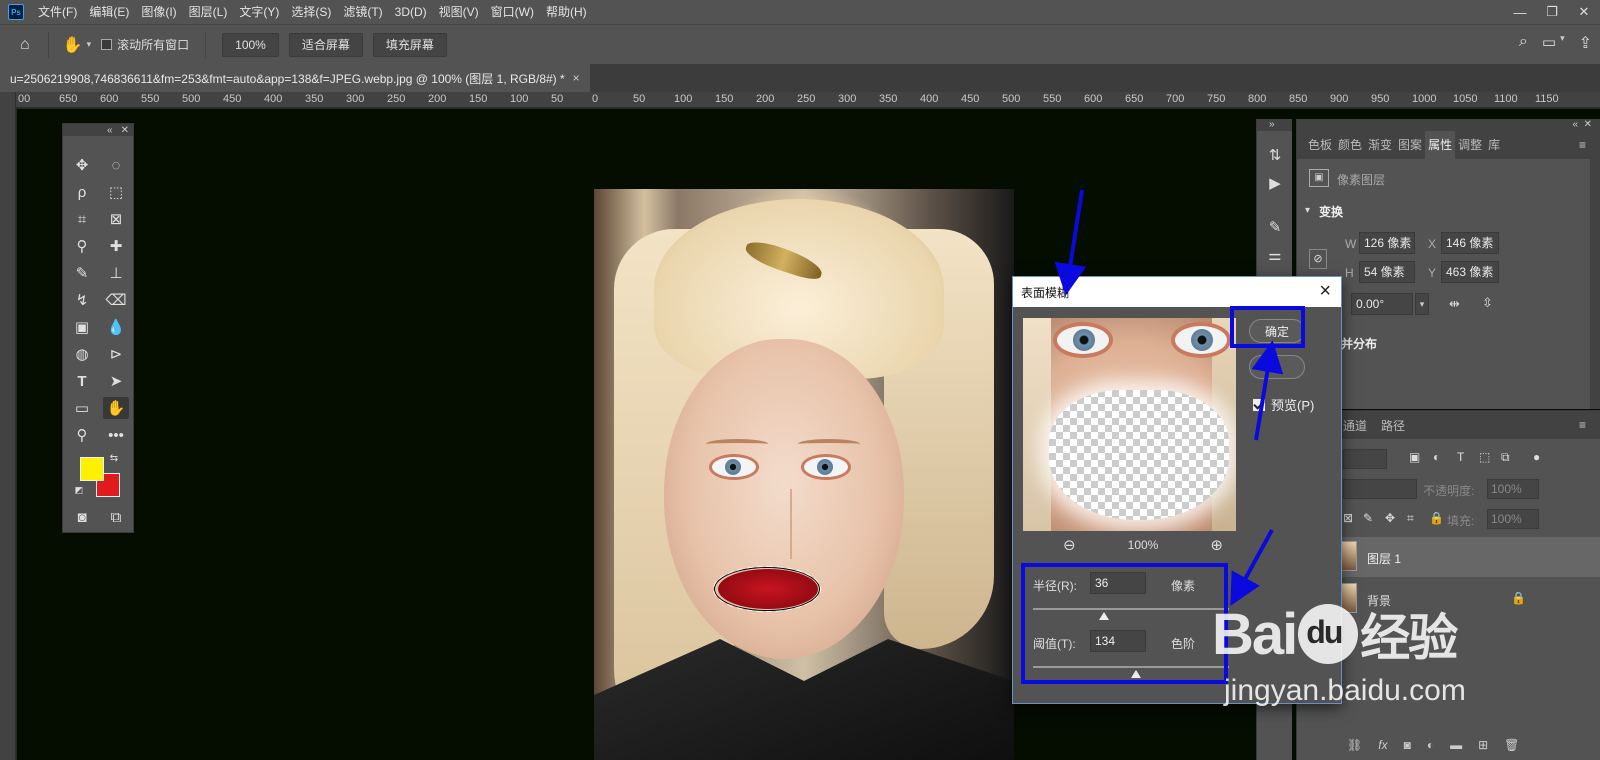 This screenshot has height=760, width=1600. I want to click on gradient-tool-icon: ▣, so click(82, 327).